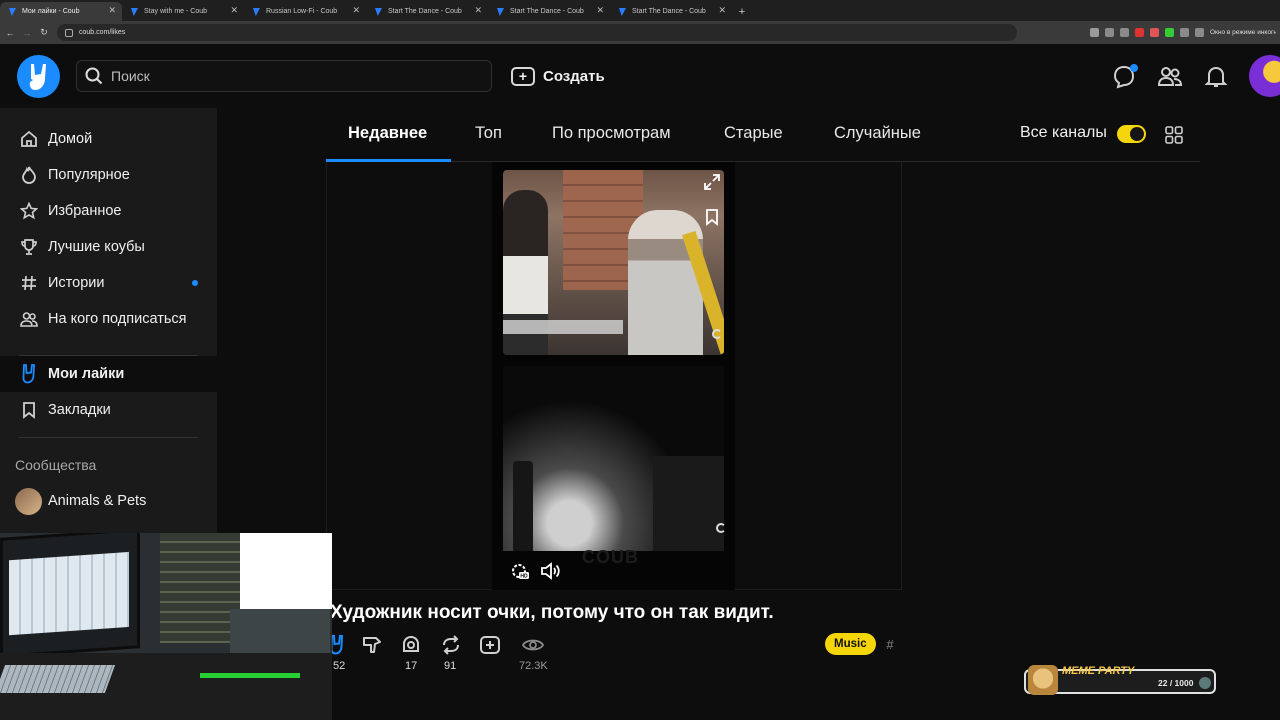 This screenshot has width=1280, height=720. What do you see at coordinates (27, 33) in the screenshot?
I see `forward-arrow-icon: →` at bounding box center [27, 33].